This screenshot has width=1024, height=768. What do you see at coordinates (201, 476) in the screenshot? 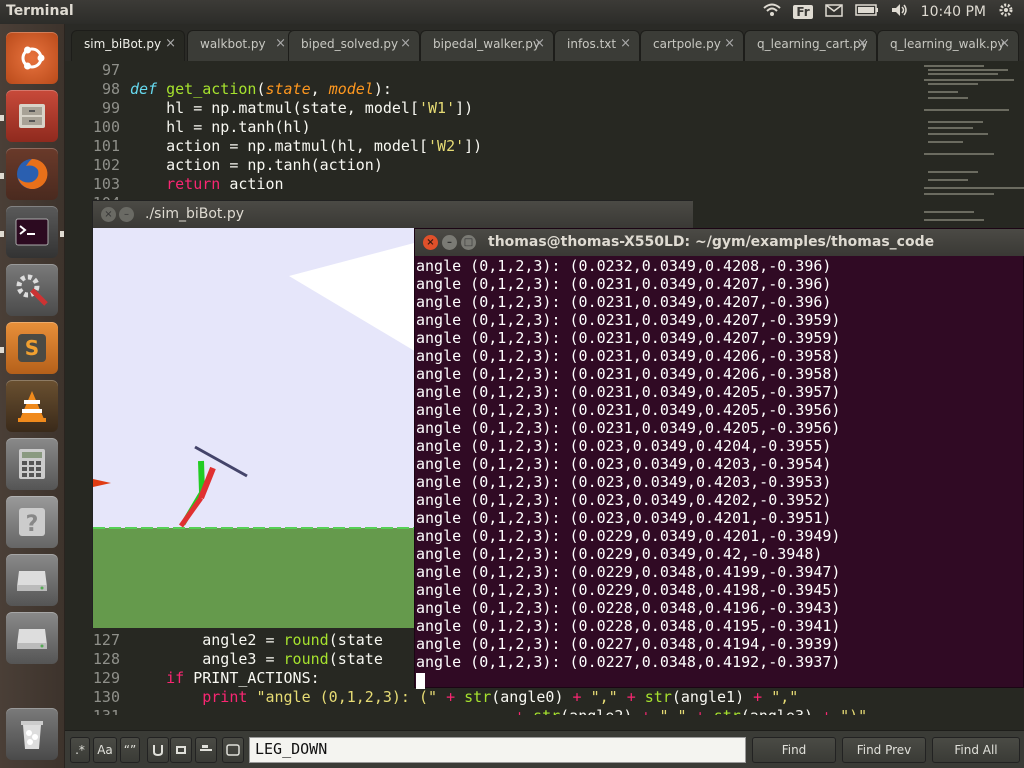
I see `robot-thigh-left` at bounding box center [201, 476].